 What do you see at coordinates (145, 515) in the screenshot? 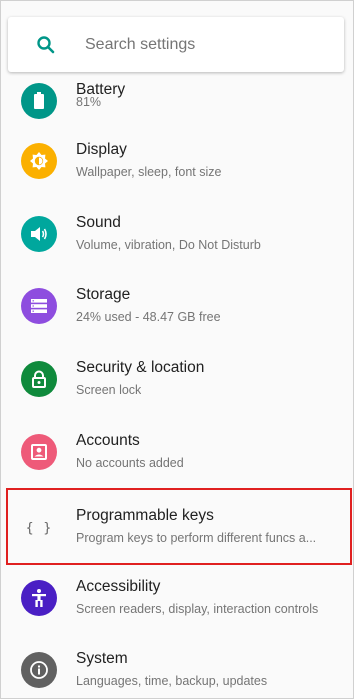
I see `settings-item-title: Programmable keys` at bounding box center [145, 515].